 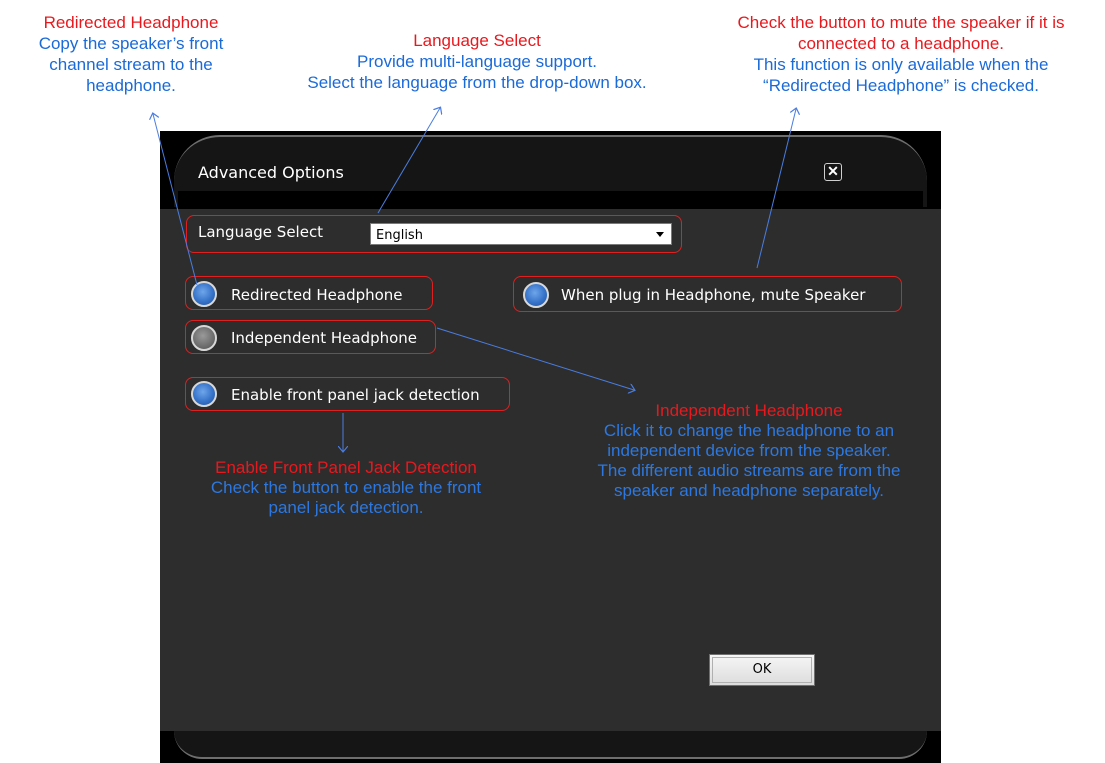 What do you see at coordinates (535, 358) in the screenshot?
I see `arrow-independent` at bounding box center [535, 358].